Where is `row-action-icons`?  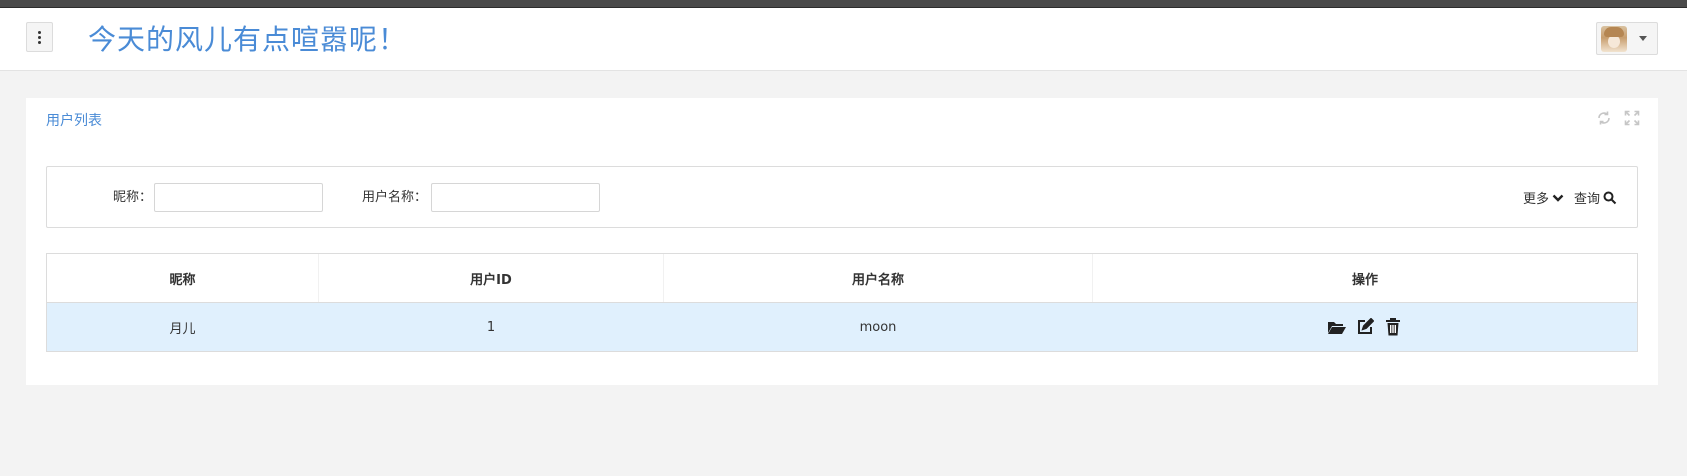 row-action-icons is located at coordinates (1365, 327).